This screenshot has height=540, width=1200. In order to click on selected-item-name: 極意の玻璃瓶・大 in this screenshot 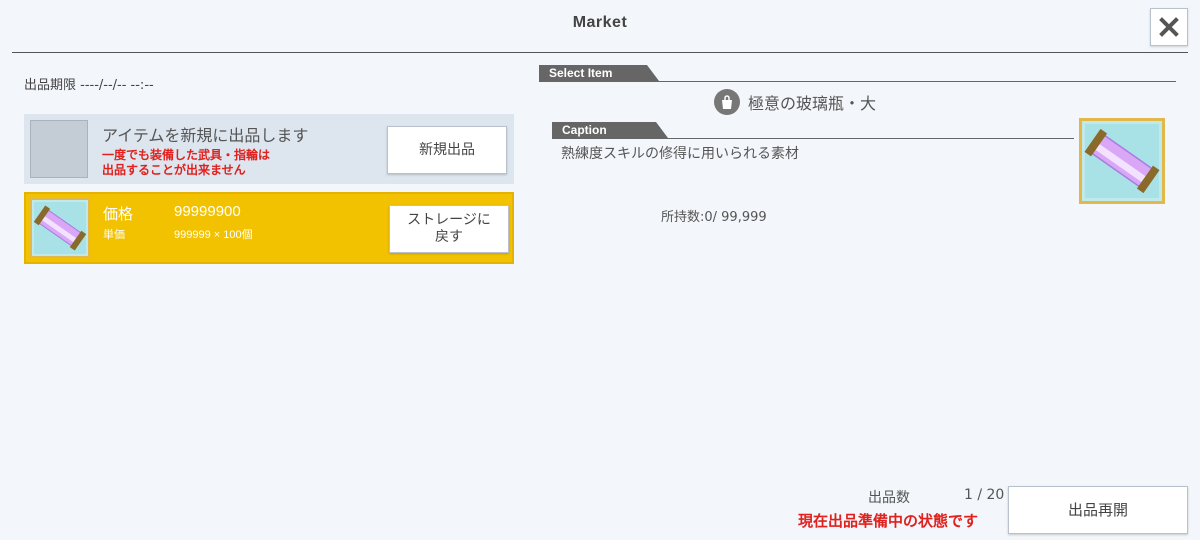, I will do `click(795, 102)`.